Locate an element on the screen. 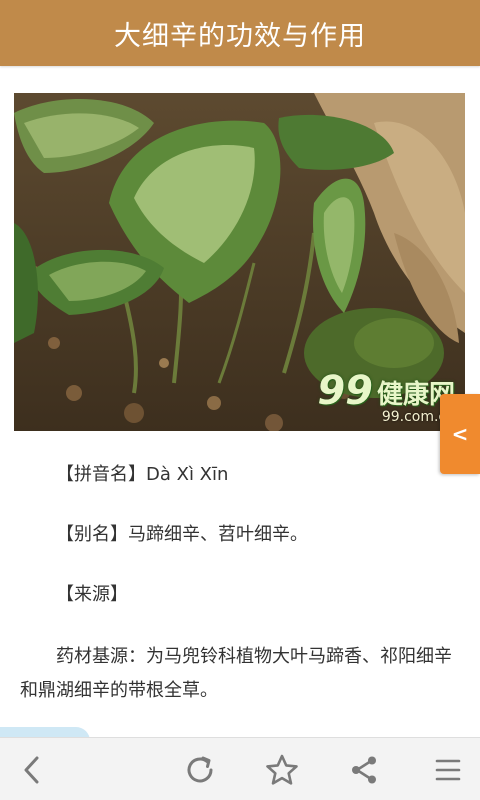  pinyin-line: 【拼音名】Dà Xì Xīn is located at coordinates (250, 475).